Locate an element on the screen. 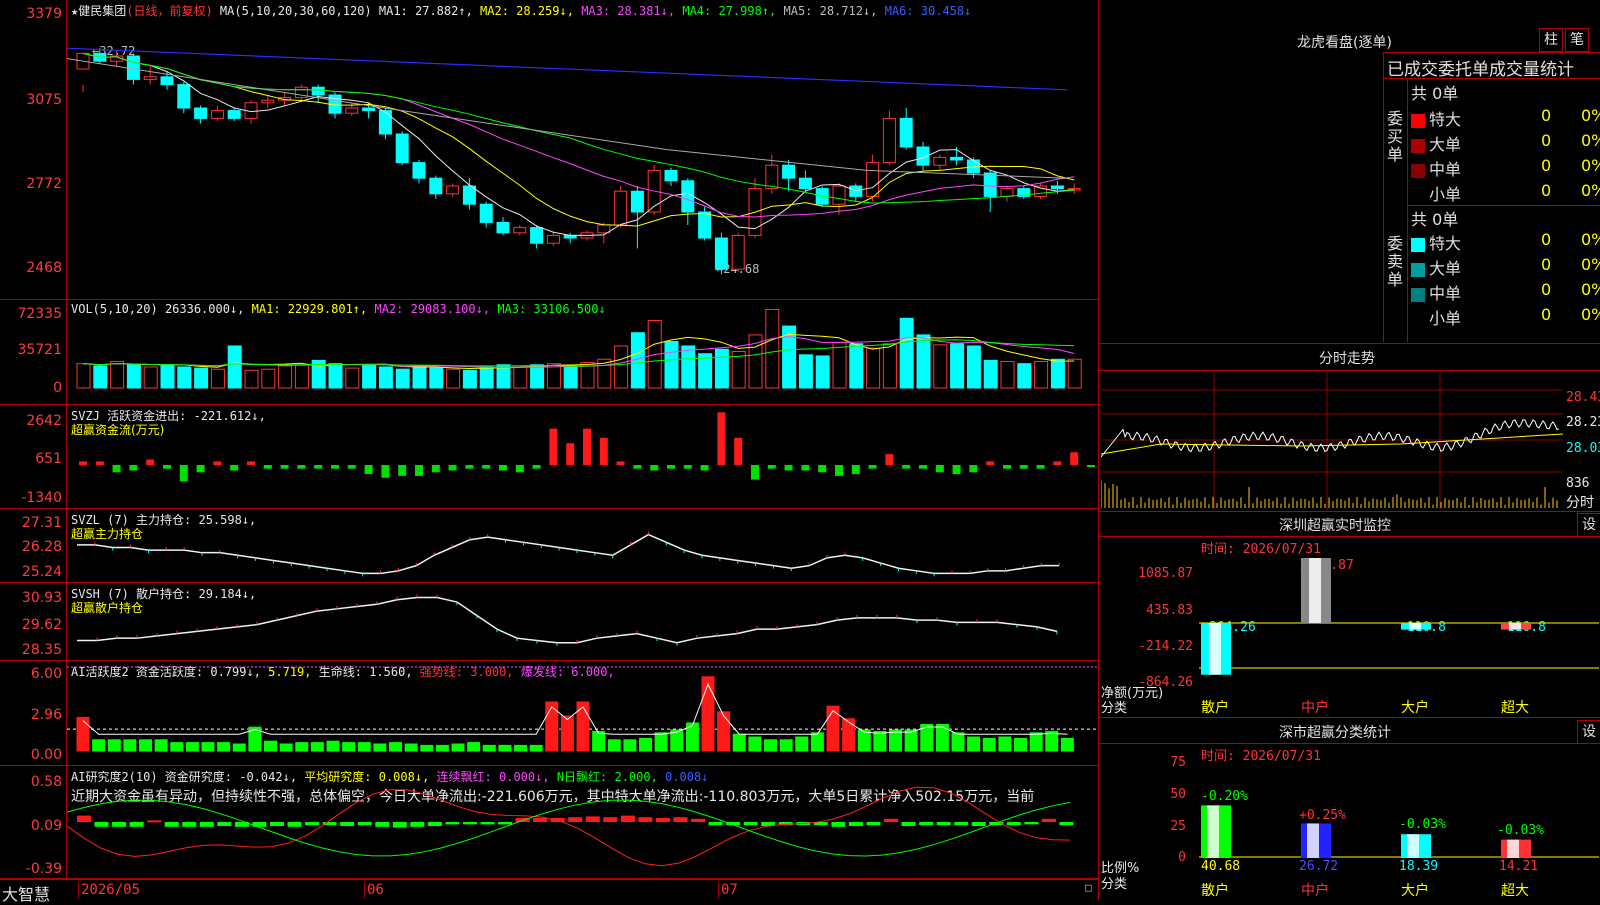  ma5-value: MA5: 28.712↓, is located at coordinates (830, 11).